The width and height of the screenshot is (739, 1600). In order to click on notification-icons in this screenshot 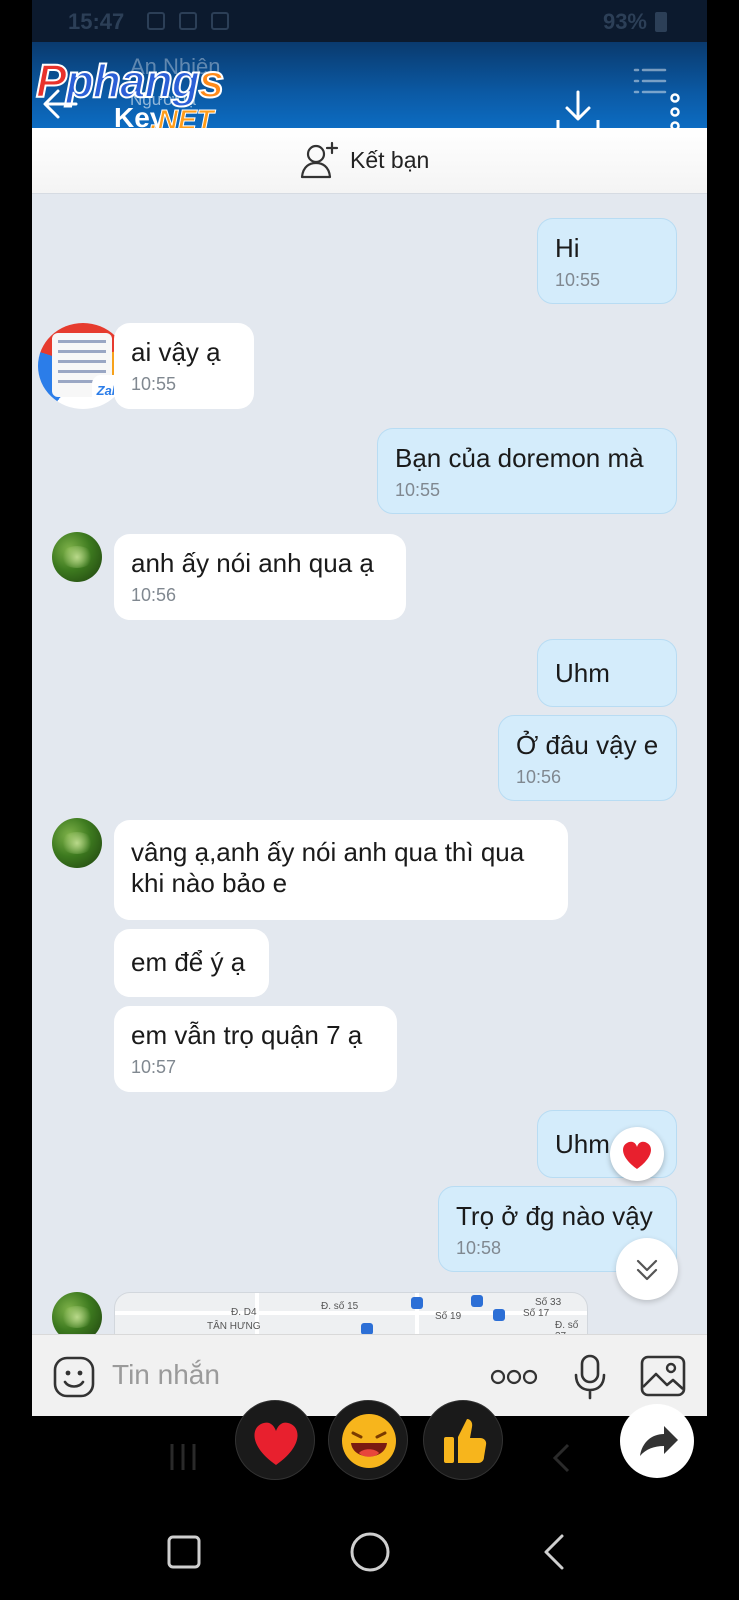, I will do `click(188, 21)`.